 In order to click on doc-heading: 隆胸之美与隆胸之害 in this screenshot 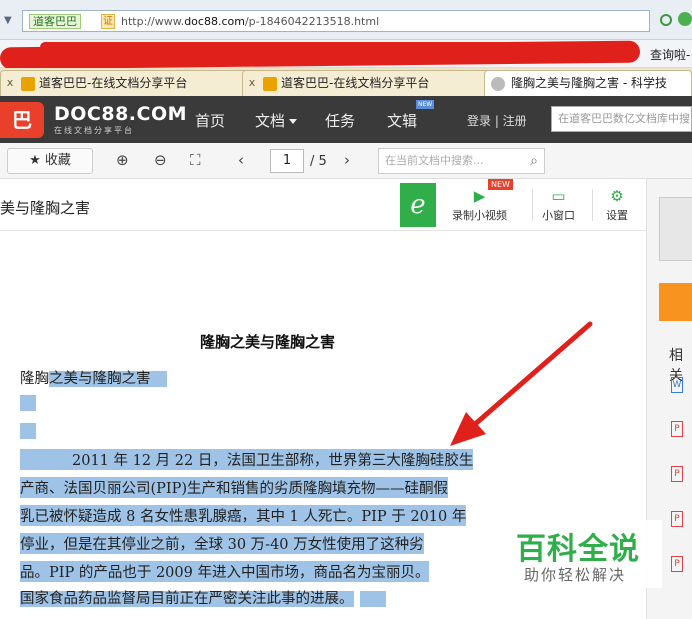, I will do `click(268, 342)`.